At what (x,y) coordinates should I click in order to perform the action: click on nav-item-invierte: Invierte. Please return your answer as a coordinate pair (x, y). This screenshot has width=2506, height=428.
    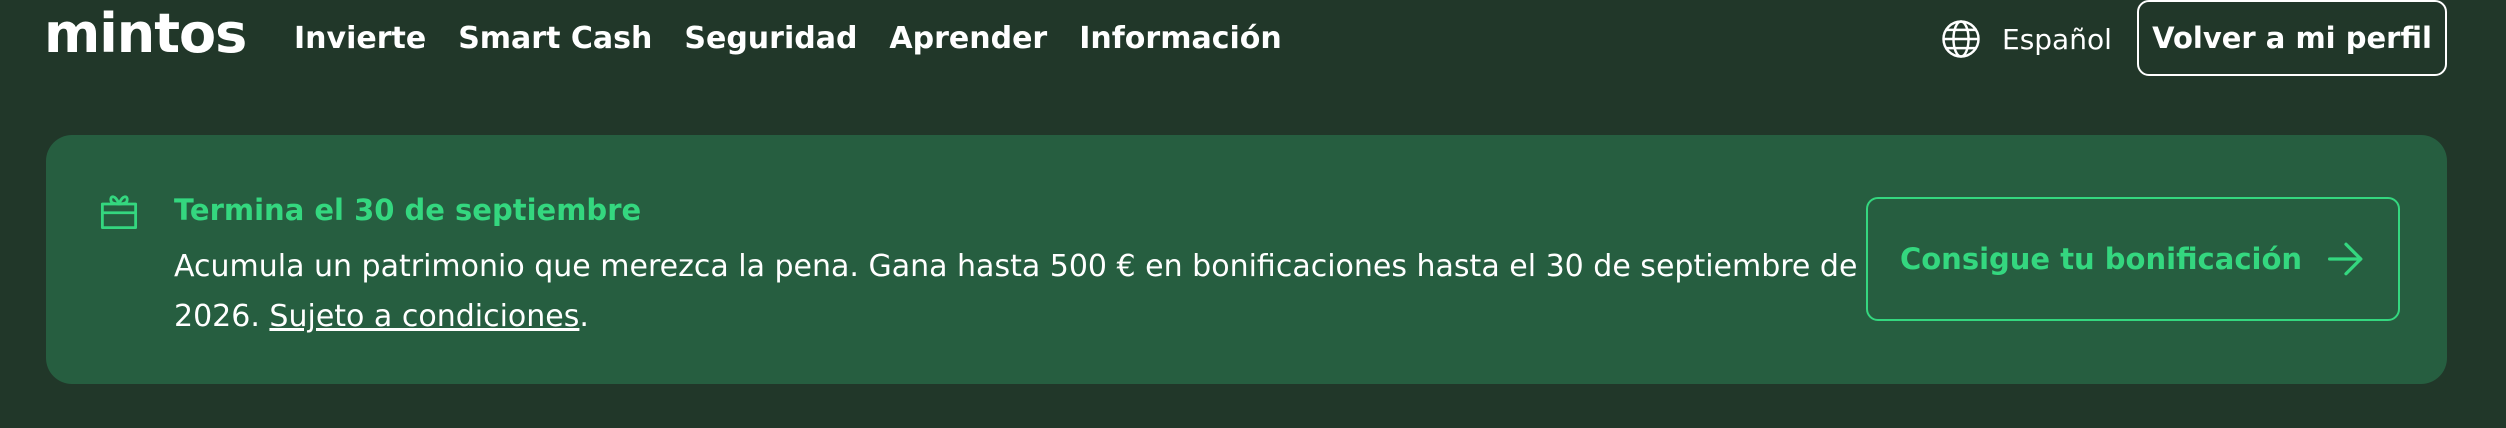
    Looking at the image, I should click on (360, 39).